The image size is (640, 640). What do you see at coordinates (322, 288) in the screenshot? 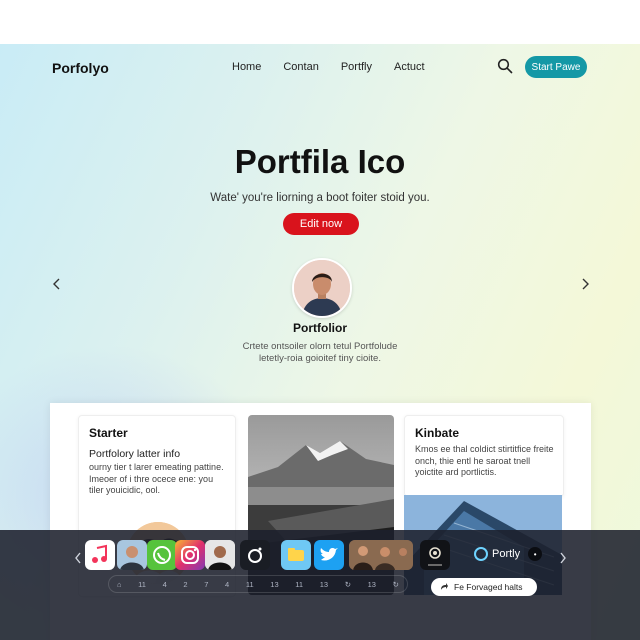
I see `avatar` at bounding box center [322, 288].